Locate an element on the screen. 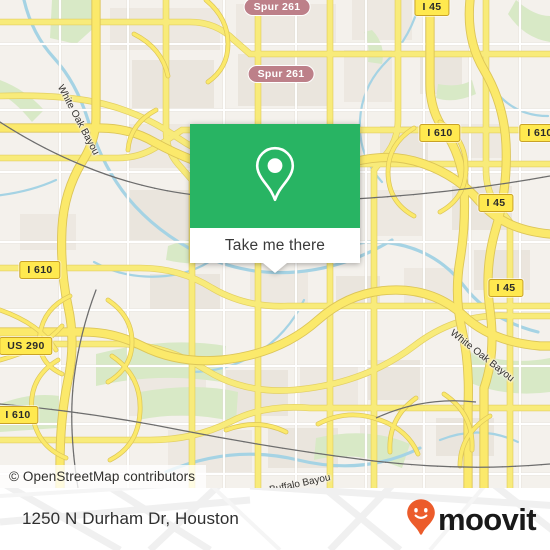 This screenshot has width=550, height=550. popup-cta-panel: Take me there is located at coordinates (275, 245).